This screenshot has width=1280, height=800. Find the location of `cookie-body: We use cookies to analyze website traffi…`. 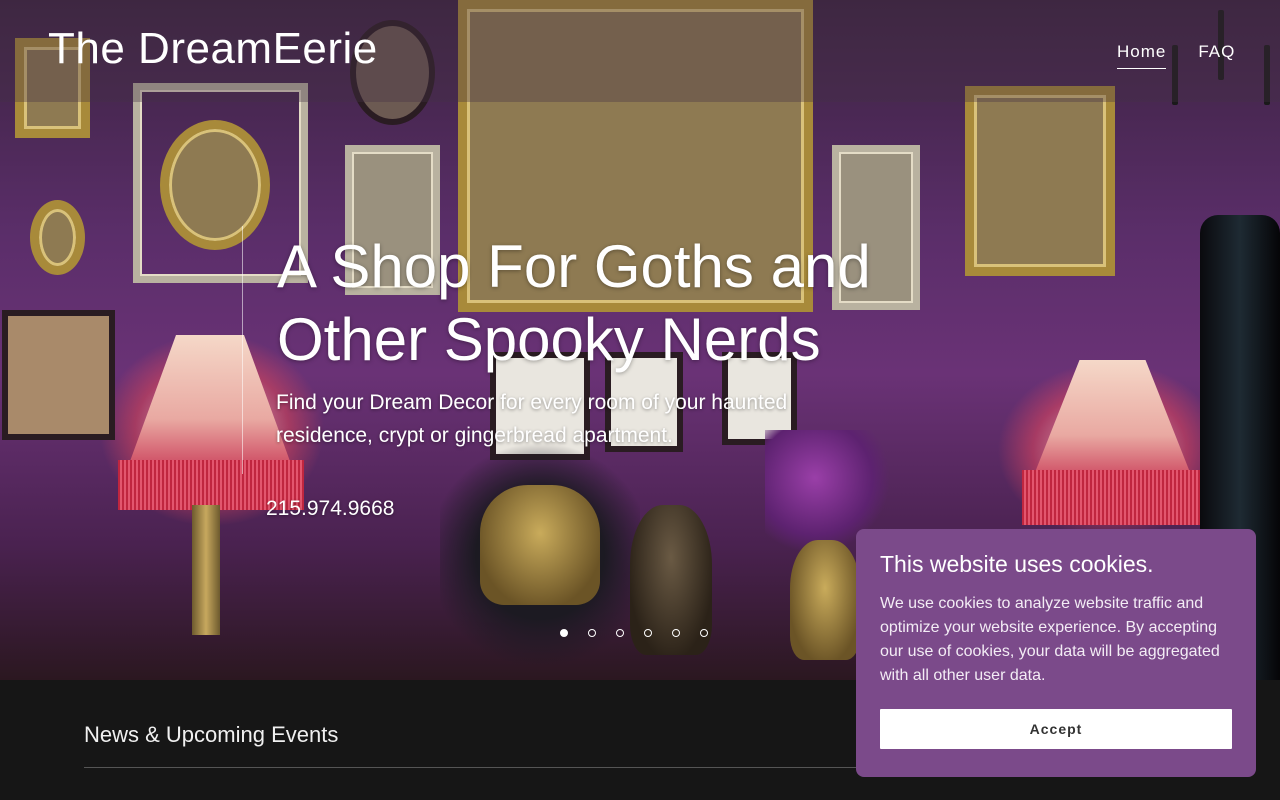

cookie-body: We use cookies to analyze website traffi… is located at coordinates (1050, 639).